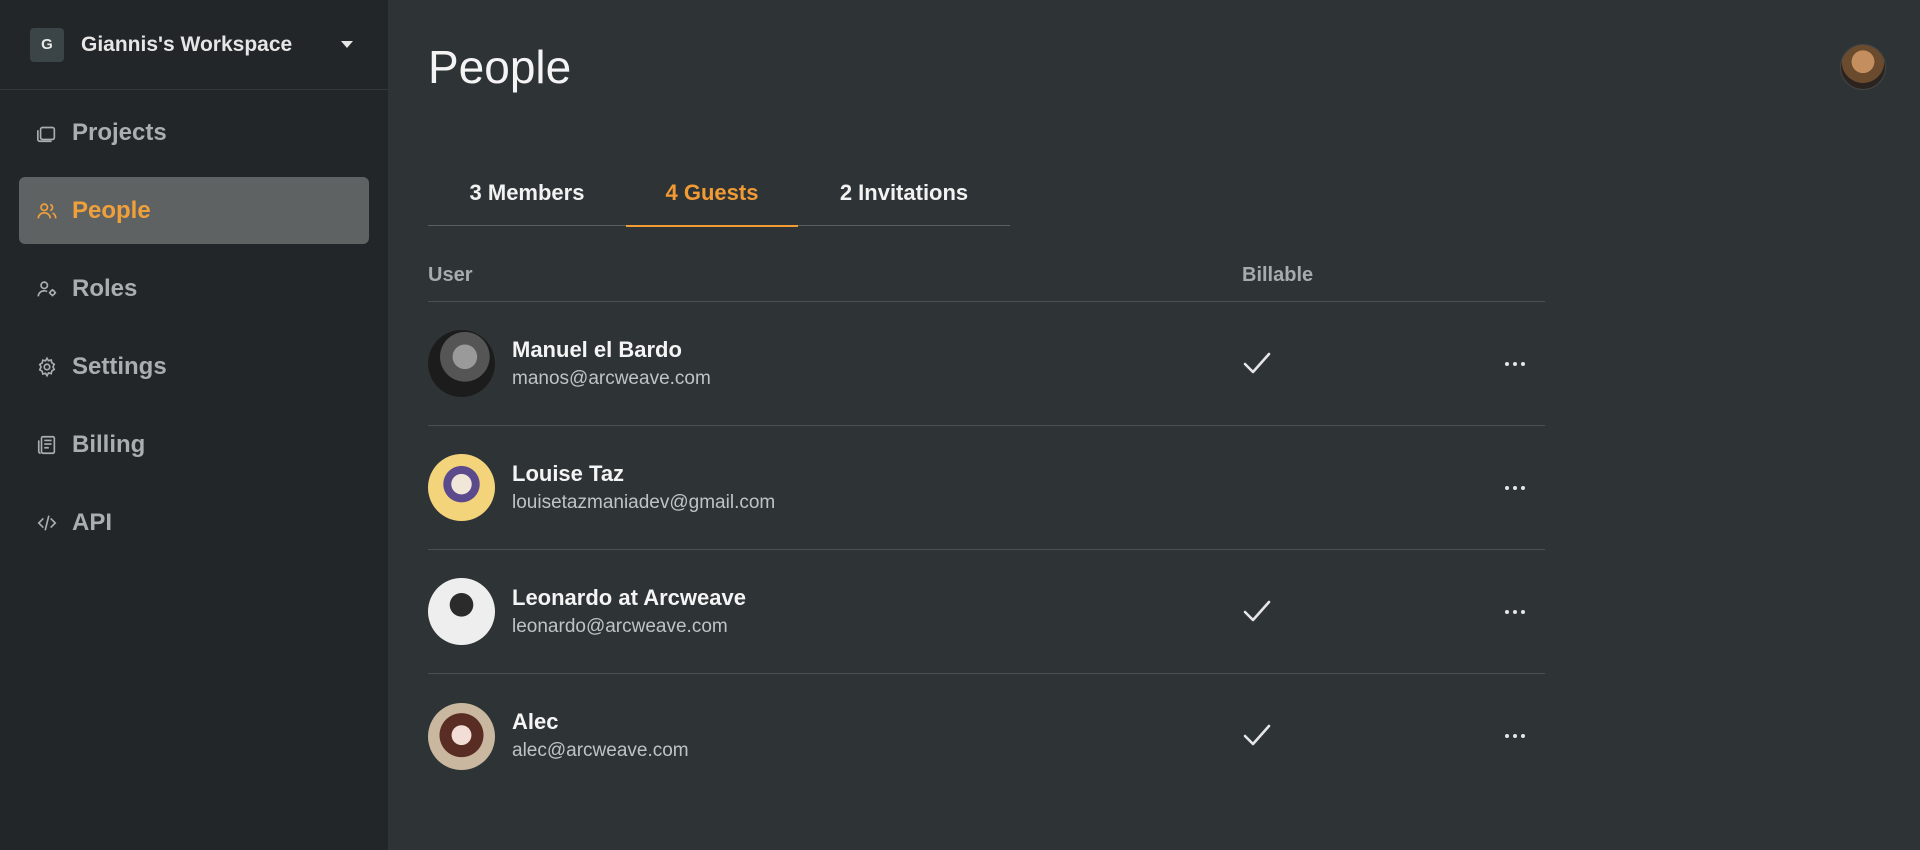 This screenshot has width=1920, height=850. I want to click on user-name: Alec, so click(535, 721).